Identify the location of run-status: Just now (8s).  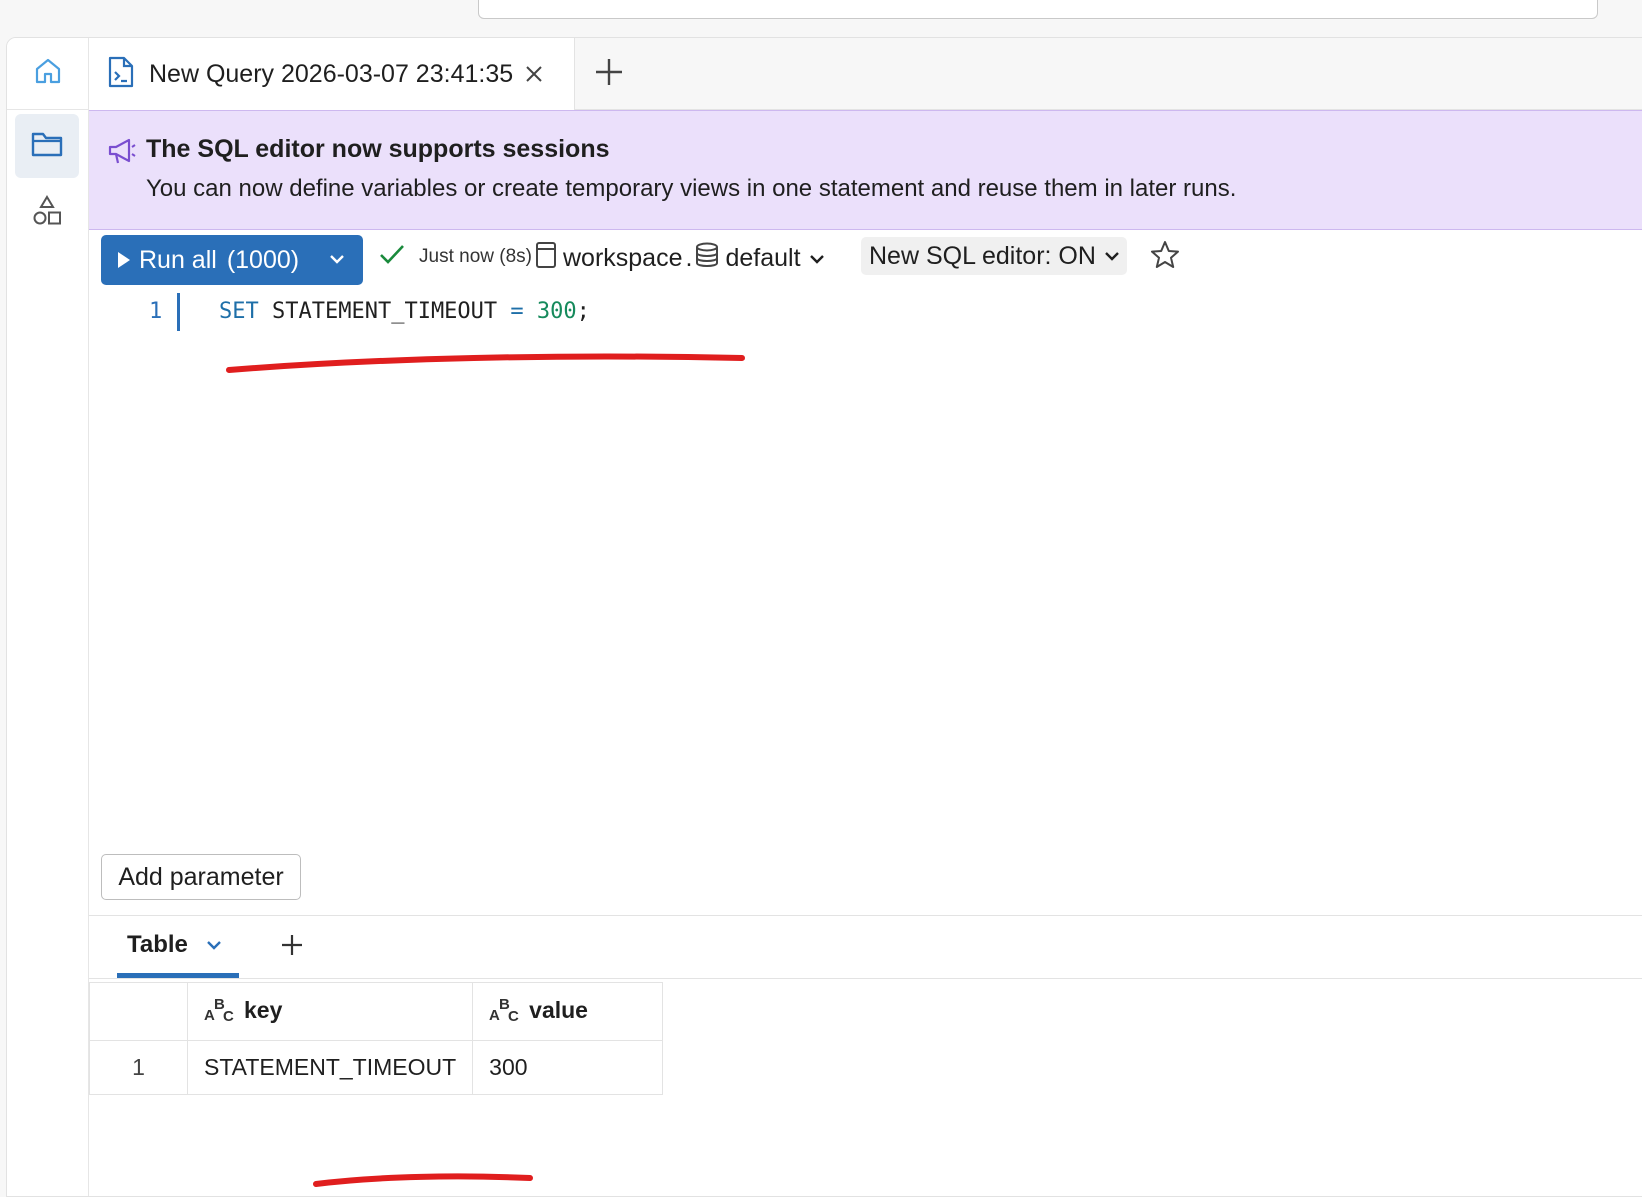
(455, 256).